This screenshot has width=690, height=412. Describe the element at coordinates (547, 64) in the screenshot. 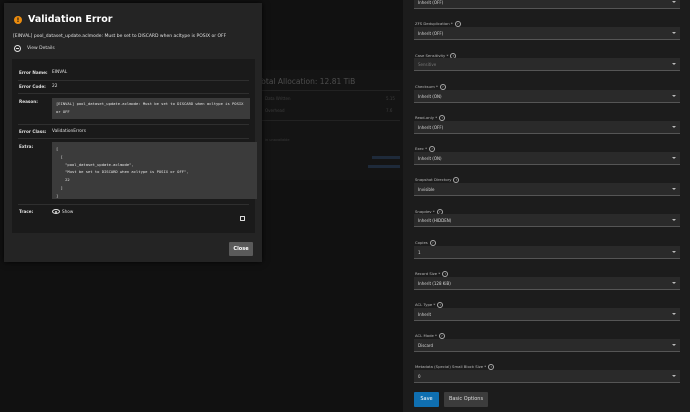

I see `field-select: Sensitive` at that location.